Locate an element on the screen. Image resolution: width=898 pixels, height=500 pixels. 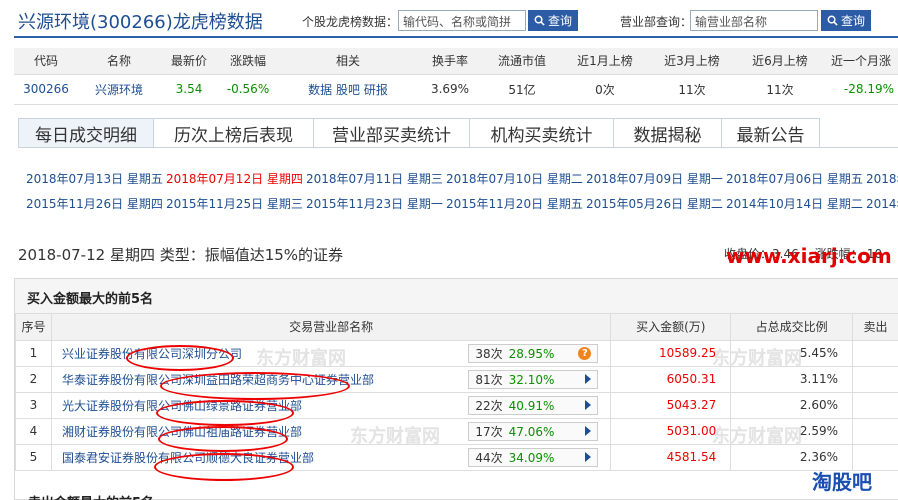
tab-latest-notice: 最新公告 is located at coordinates (771, 133).